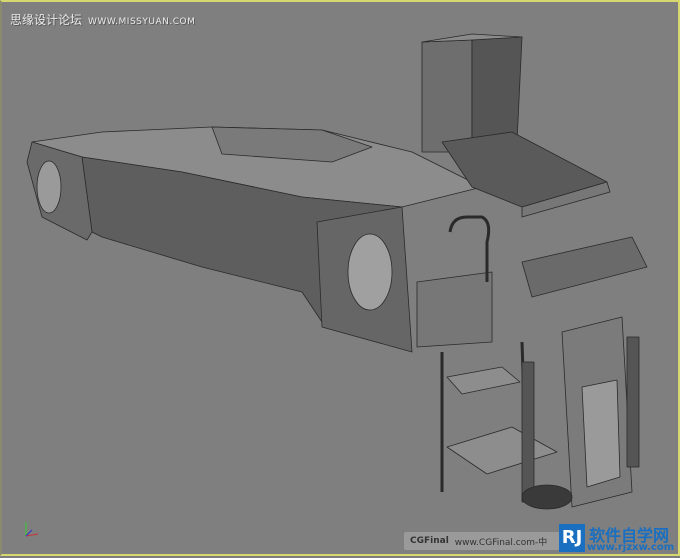  What do you see at coordinates (618, 540) in the screenshot?
I see `watermark-rjzxw: RJ 软件自学网 www.rjzxw.com` at bounding box center [618, 540].